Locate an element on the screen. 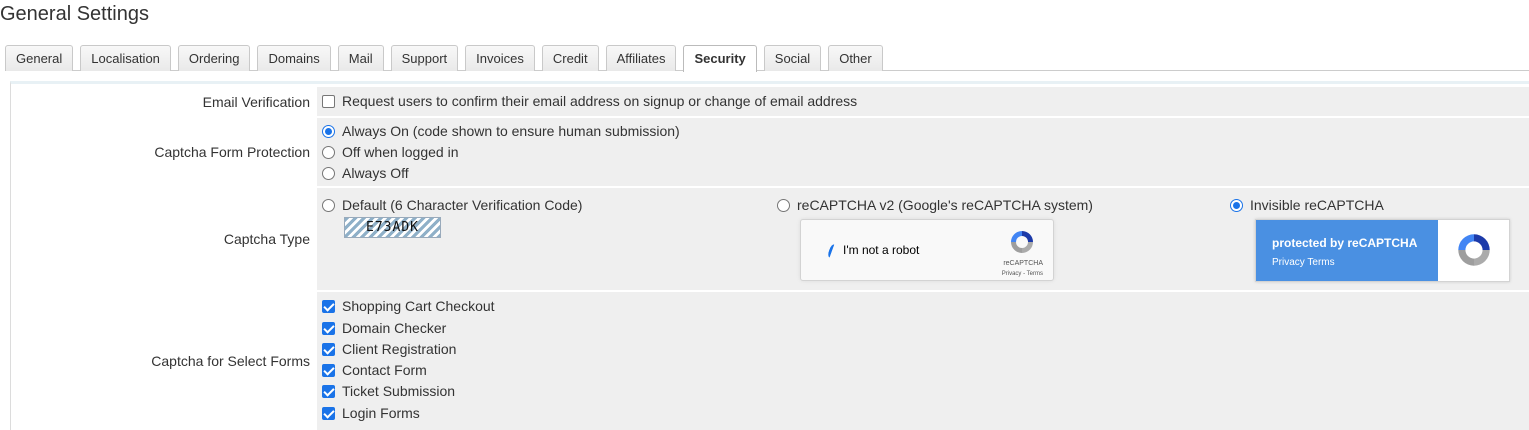 The height and width of the screenshot is (430, 1529). captcha-form-item: Shopping Cart Checkout is located at coordinates (408, 306).